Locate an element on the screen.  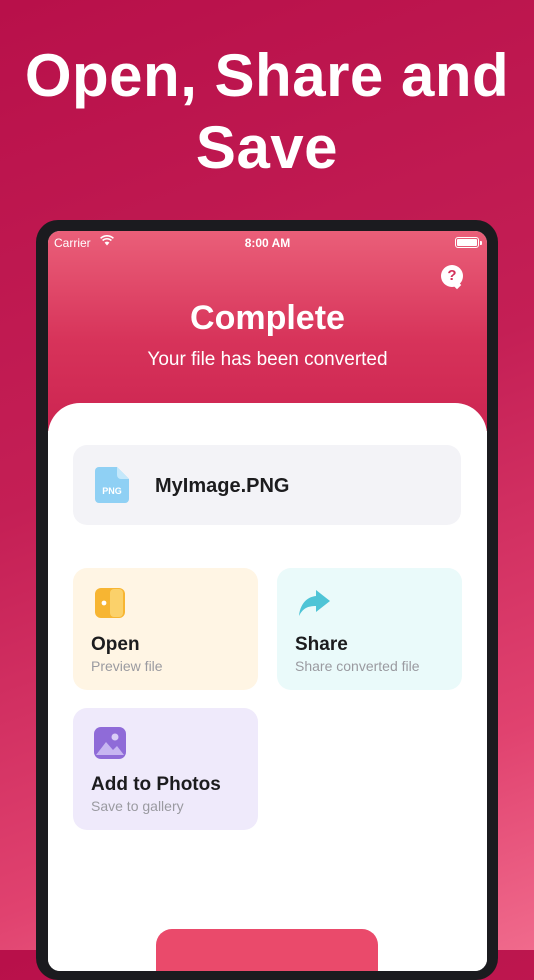
file-name: MyImage.PNG is located at coordinates (222, 486).